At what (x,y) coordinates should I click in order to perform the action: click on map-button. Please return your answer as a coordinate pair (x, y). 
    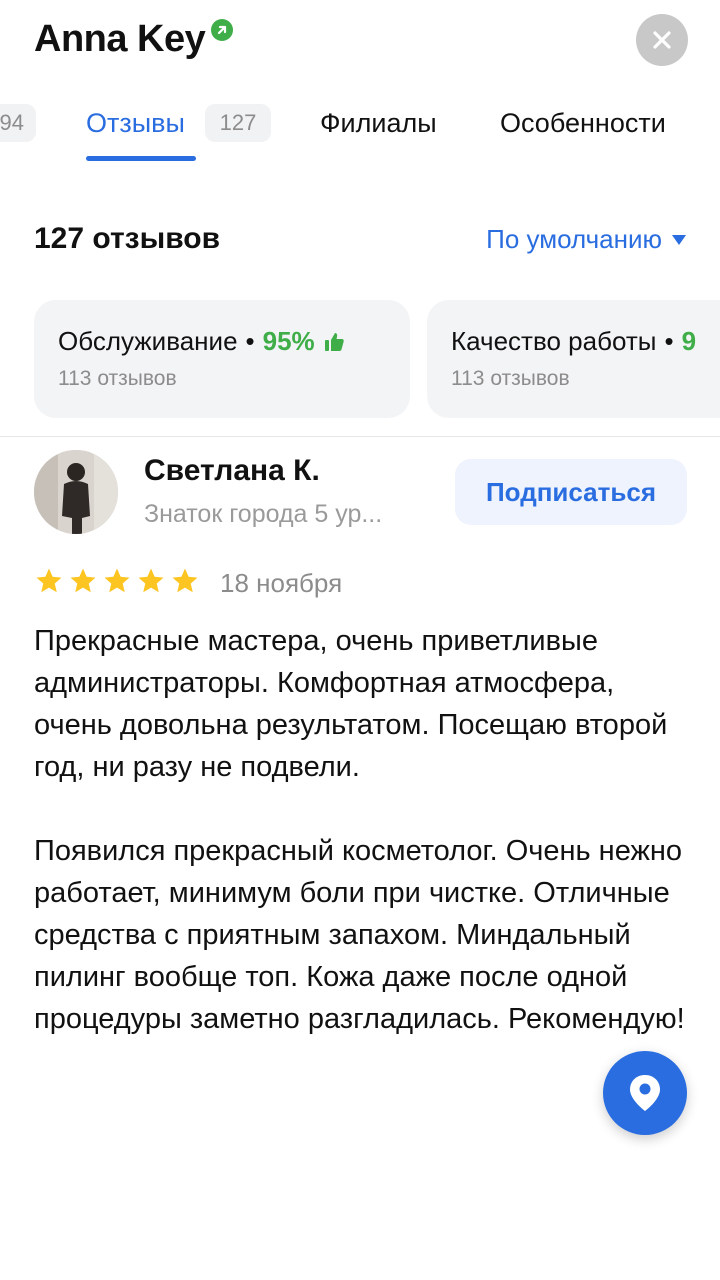
    Looking at the image, I should click on (645, 1093).